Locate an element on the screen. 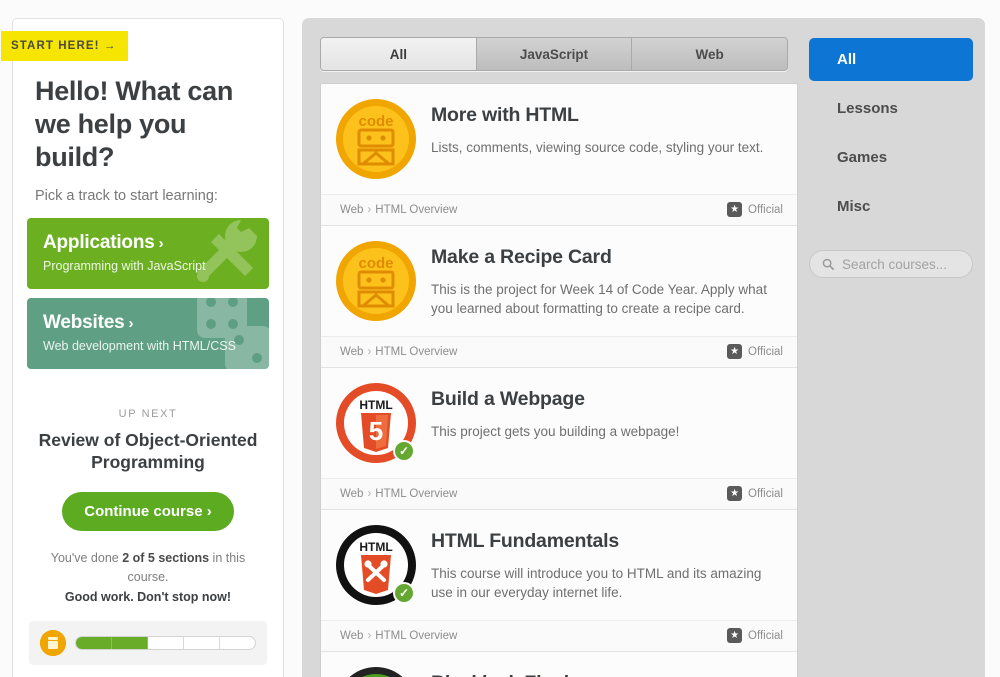 The height and width of the screenshot is (677, 1000). sections-count: 2 of 5 sections is located at coordinates (166, 557).